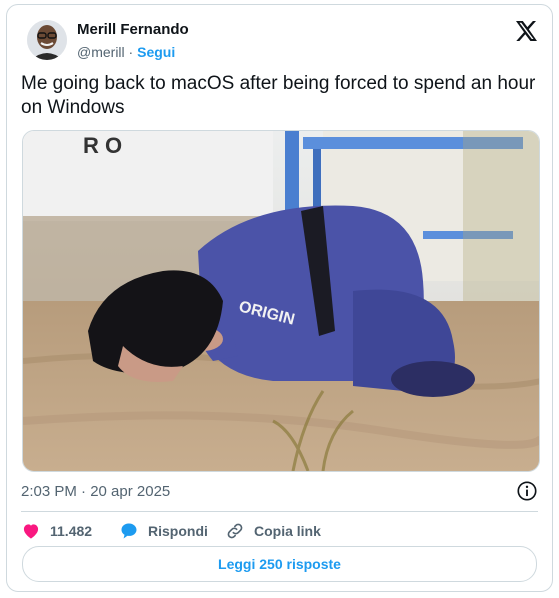 The width and height of the screenshot is (559, 598). Describe the element at coordinates (126, 52) in the screenshot. I see `author-handle-row: @merill · Segui` at that location.